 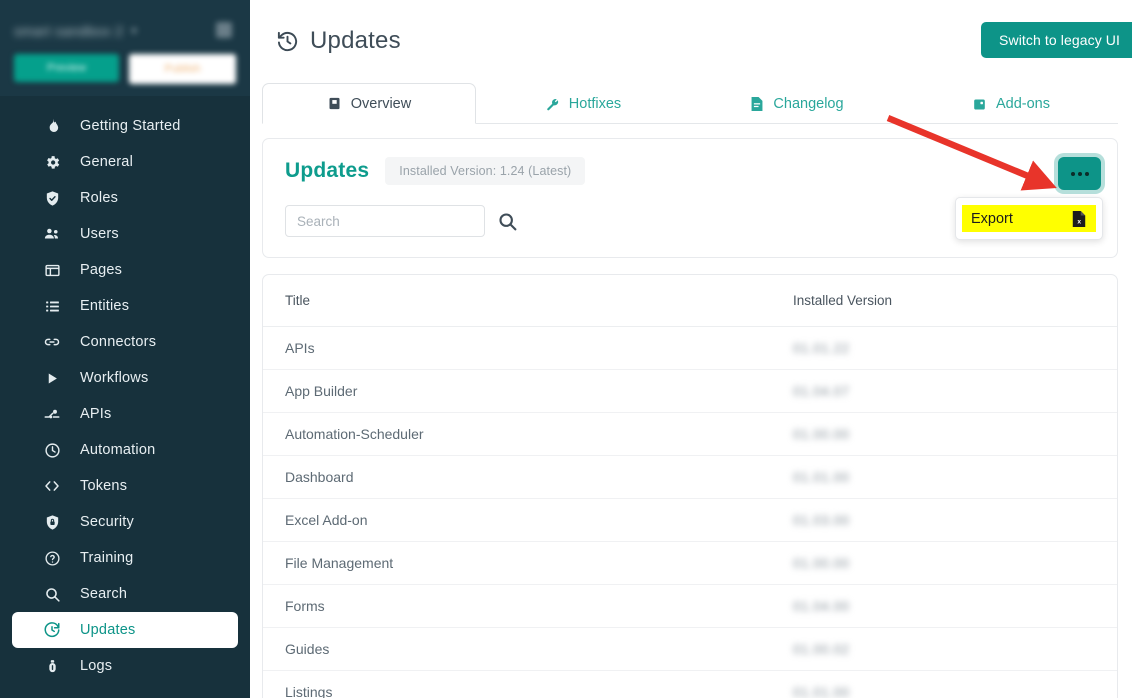 I want to click on sidebar-item-search: Search, so click(x=125, y=594).